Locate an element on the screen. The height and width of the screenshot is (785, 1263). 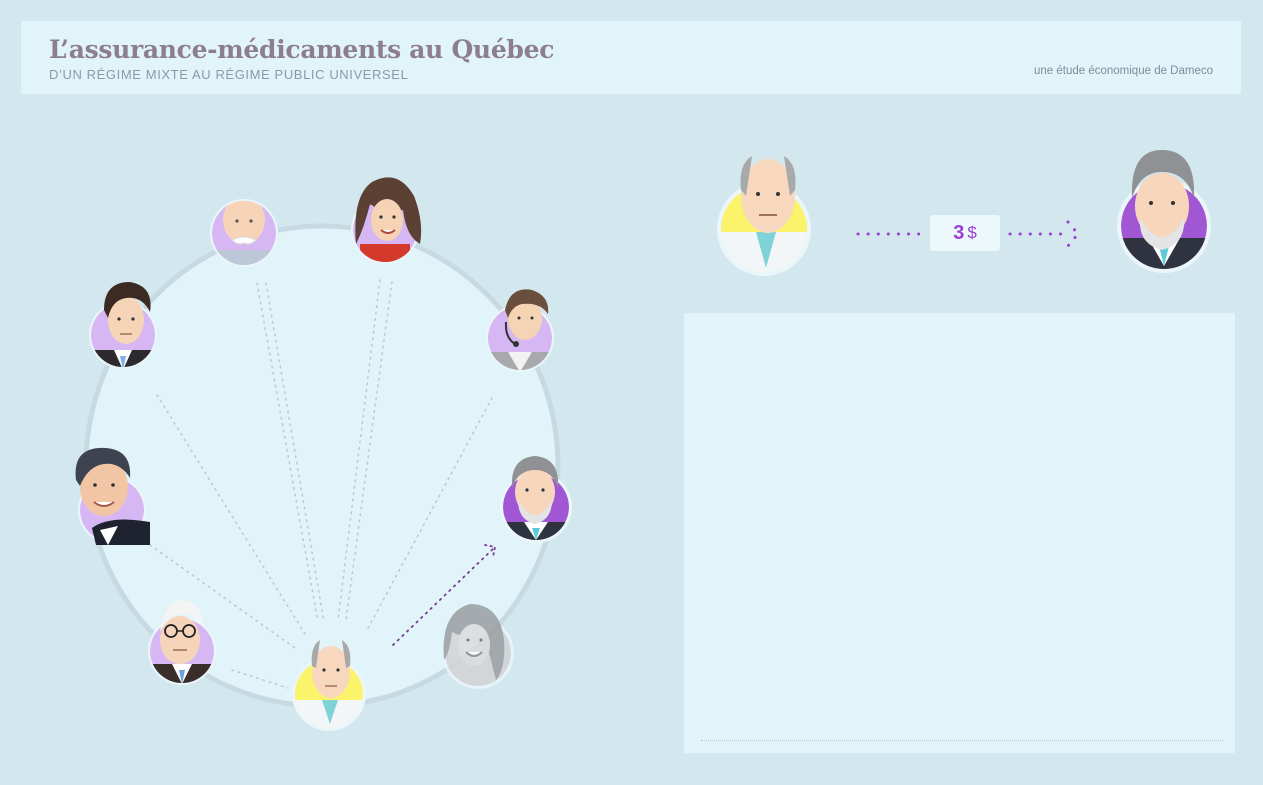
panel-axis-line is located at coordinates (962, 740).